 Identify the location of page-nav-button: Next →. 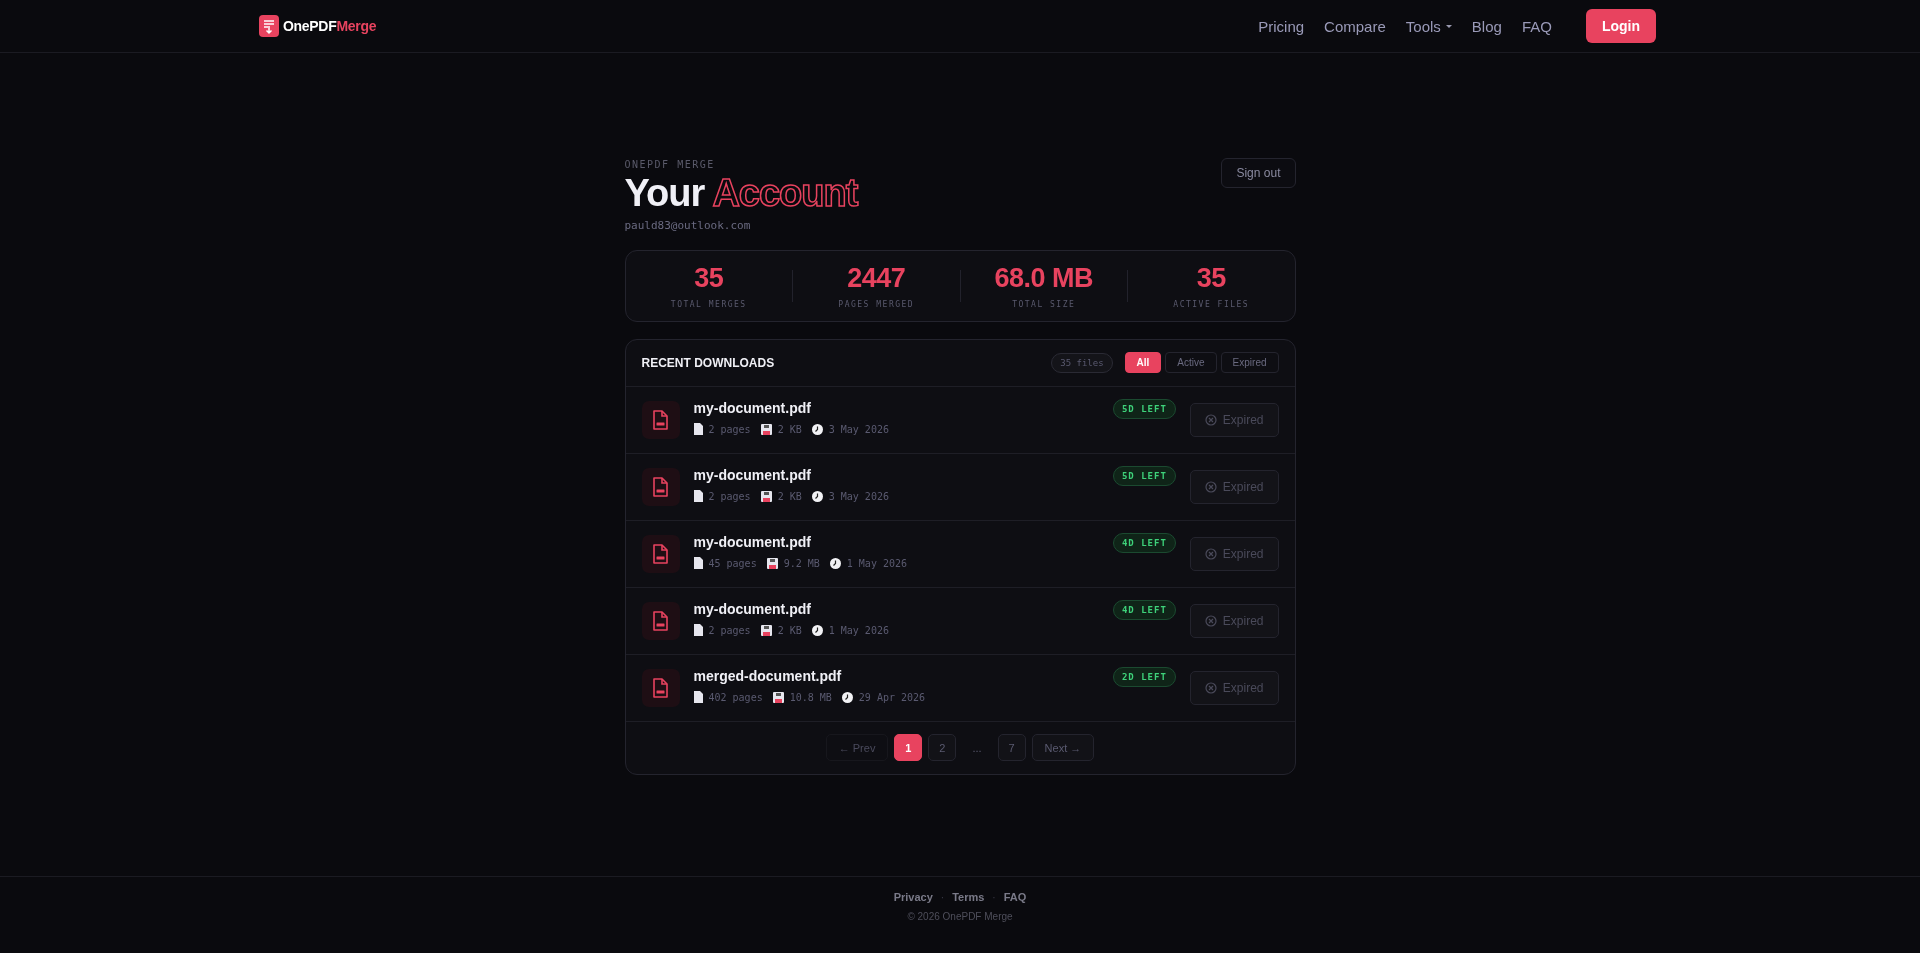
(1063, 748).